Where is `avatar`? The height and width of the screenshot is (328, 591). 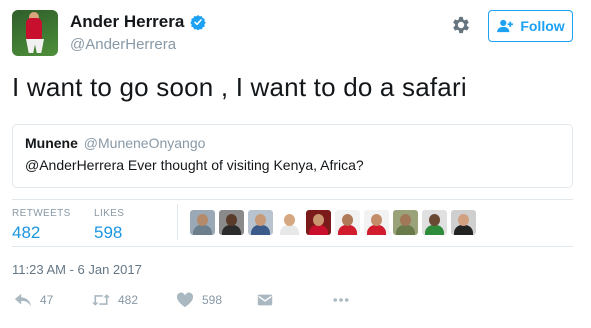 avatar is located at coordinates (35, 33).